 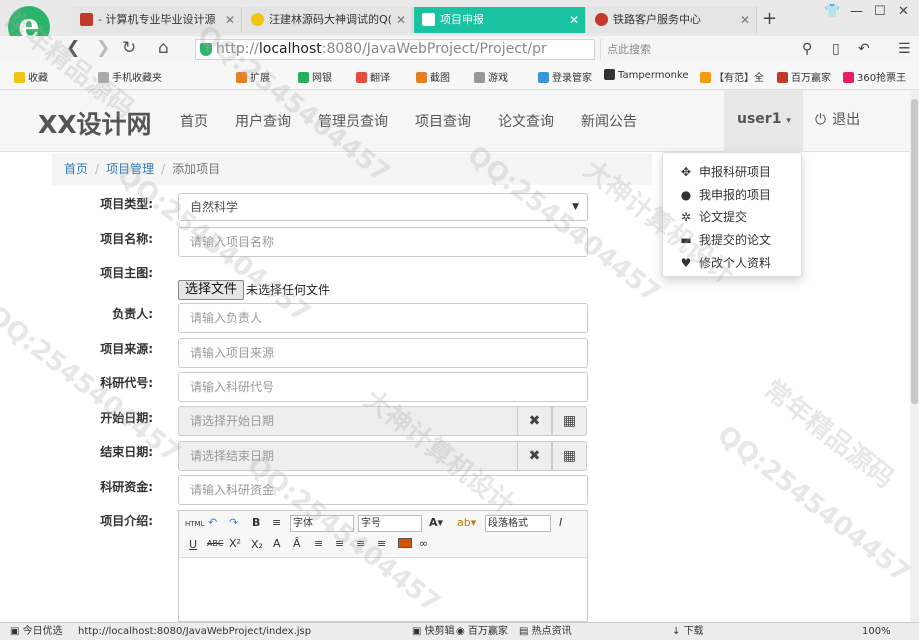 What do you see at coordinates (73, 48) in the screenshot?
I see `back-icon: ❮` at bounding box center [73, 48].